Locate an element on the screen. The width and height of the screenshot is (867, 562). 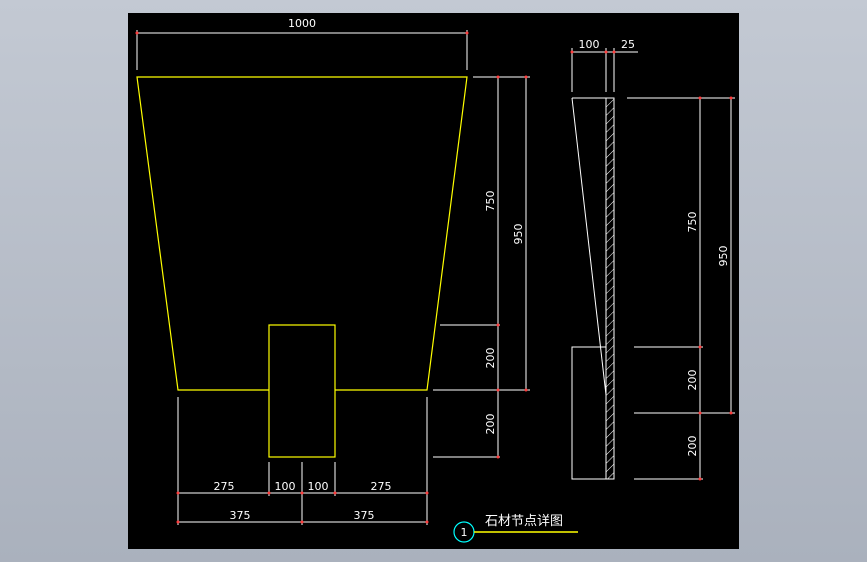
dim-label-section-stone: 100 is located at coordinates (589, 44).